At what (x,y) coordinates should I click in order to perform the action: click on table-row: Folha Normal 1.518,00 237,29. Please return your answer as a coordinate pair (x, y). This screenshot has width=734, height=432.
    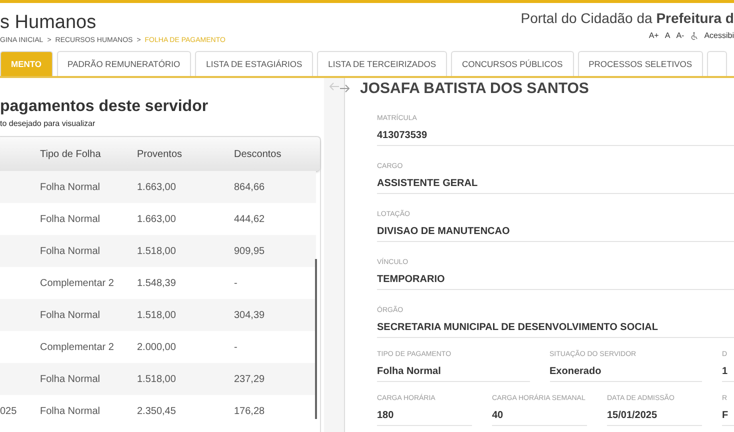
    Looking at the image, I should click on (158, 379).